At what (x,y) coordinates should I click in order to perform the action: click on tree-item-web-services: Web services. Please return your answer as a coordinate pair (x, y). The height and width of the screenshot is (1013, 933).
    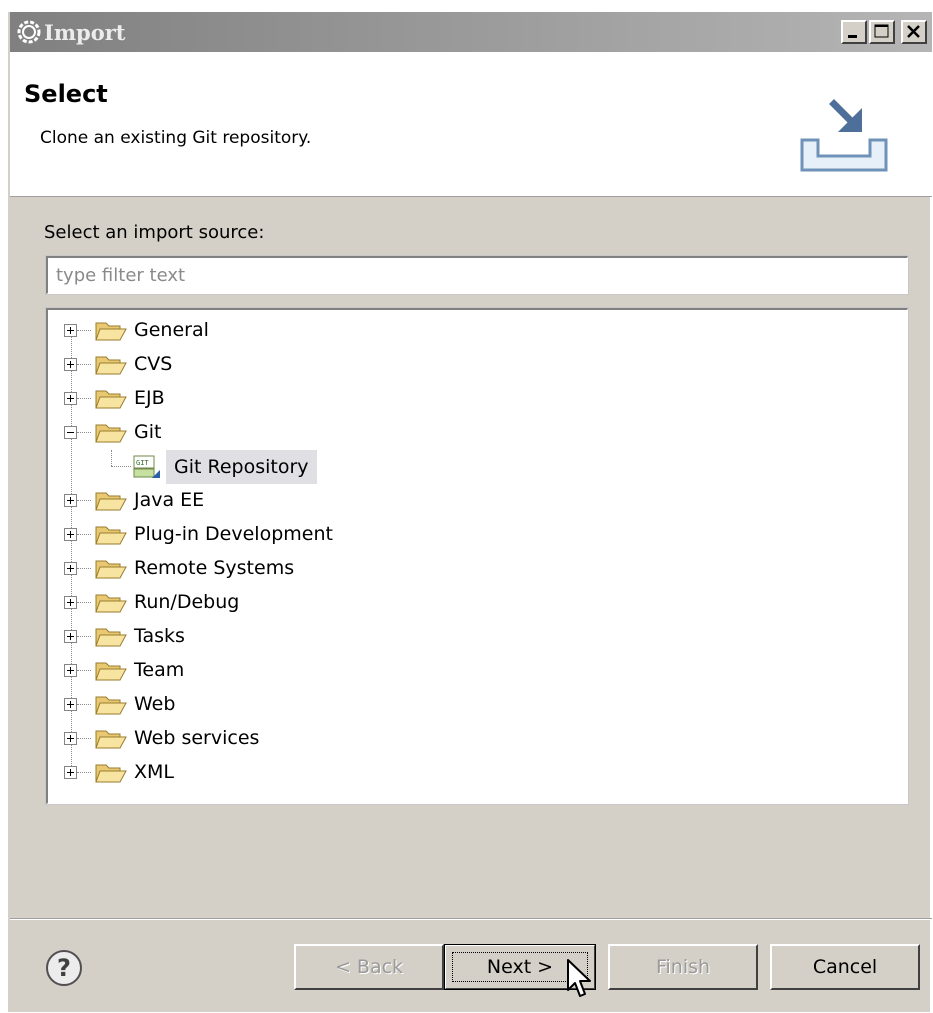
    Looking at the image, I should click on (348, 739).